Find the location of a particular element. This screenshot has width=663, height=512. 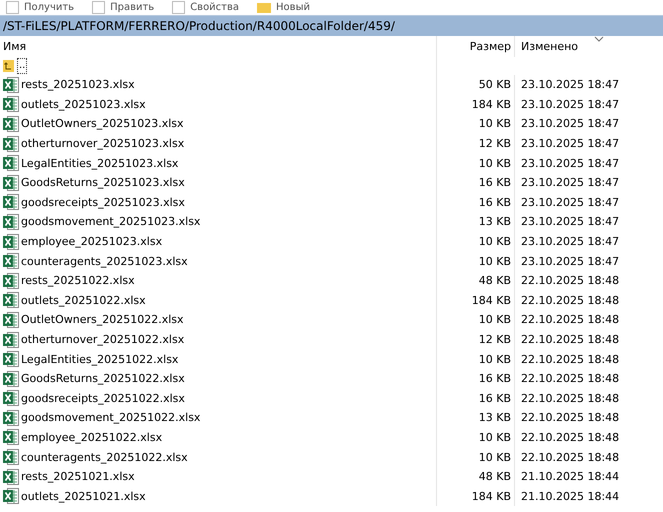

folder-icon is located at coordinates (264, 7).